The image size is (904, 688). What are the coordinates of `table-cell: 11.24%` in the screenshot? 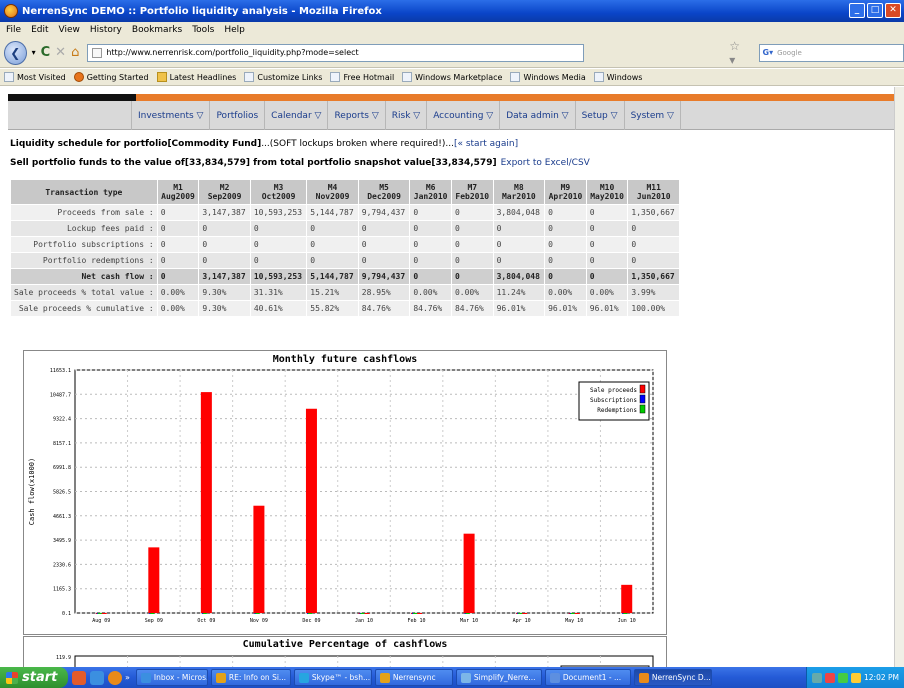 It's located at (519, 292).